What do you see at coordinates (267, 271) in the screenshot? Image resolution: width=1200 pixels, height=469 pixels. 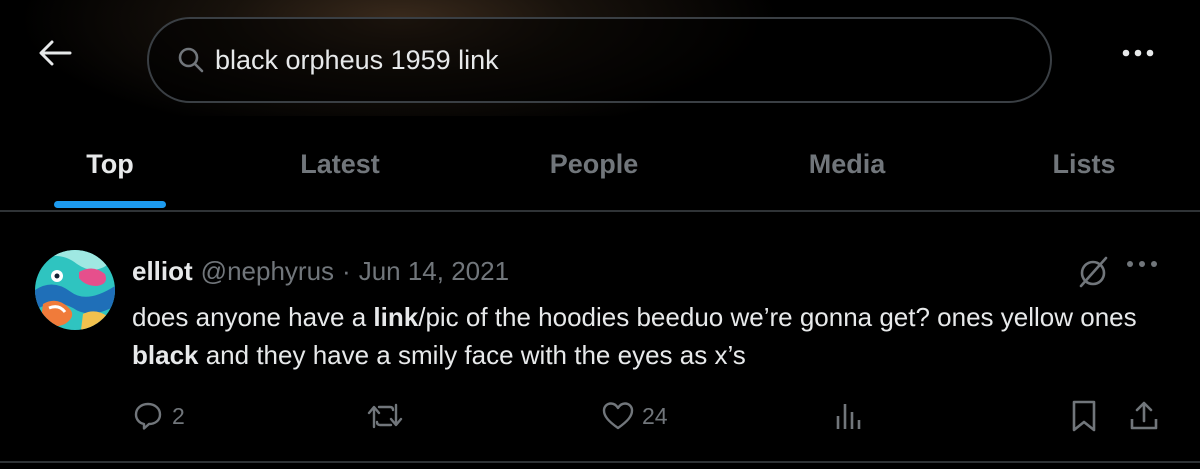 I see `user-handle: @nephyrus` at bounding box center [267, 271].